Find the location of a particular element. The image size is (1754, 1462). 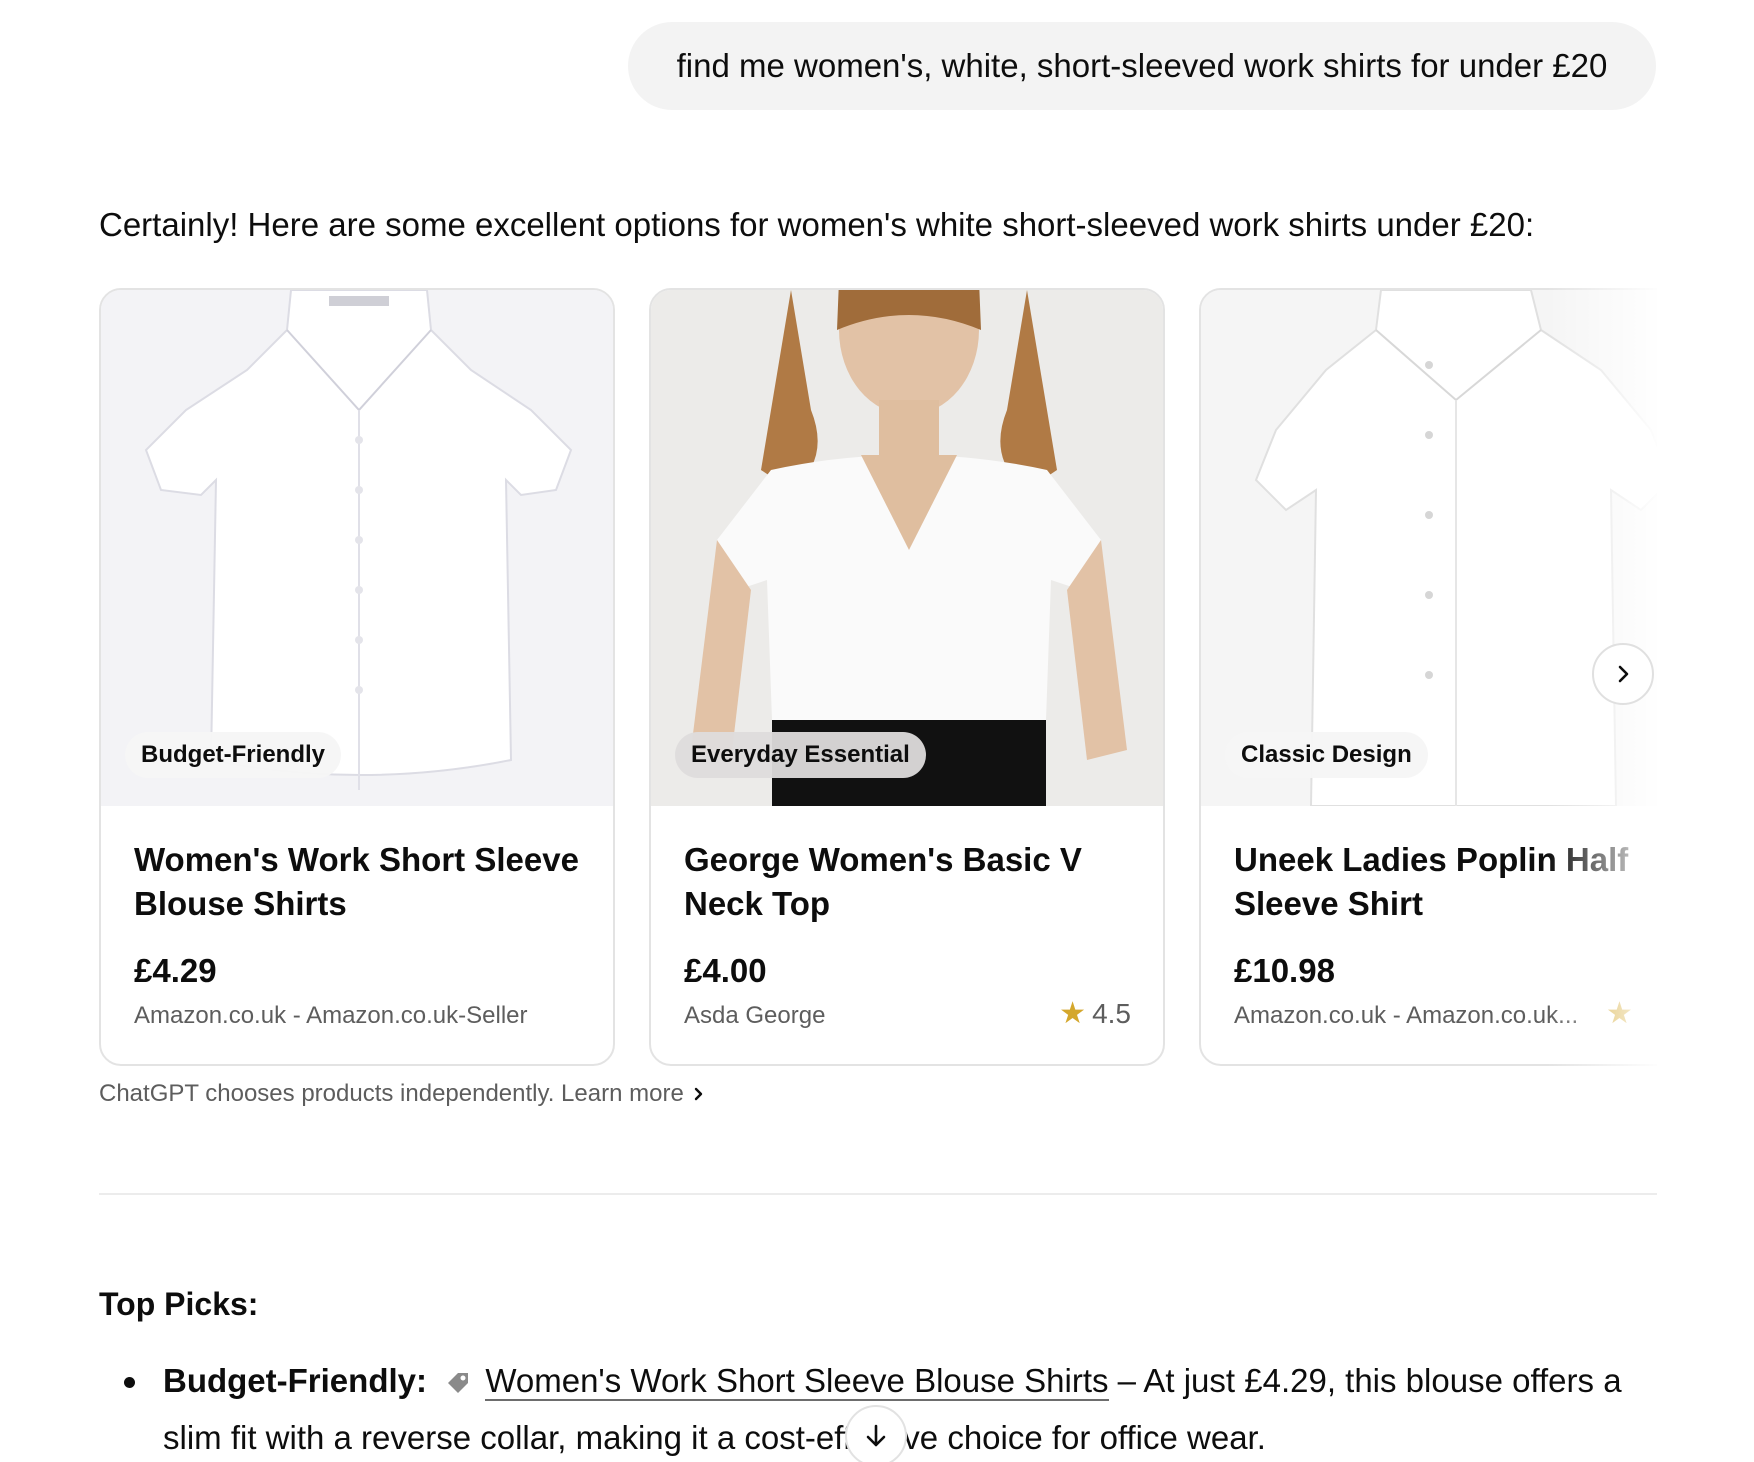

product-badge: Classic Design is located at coordinates (1326, 755).